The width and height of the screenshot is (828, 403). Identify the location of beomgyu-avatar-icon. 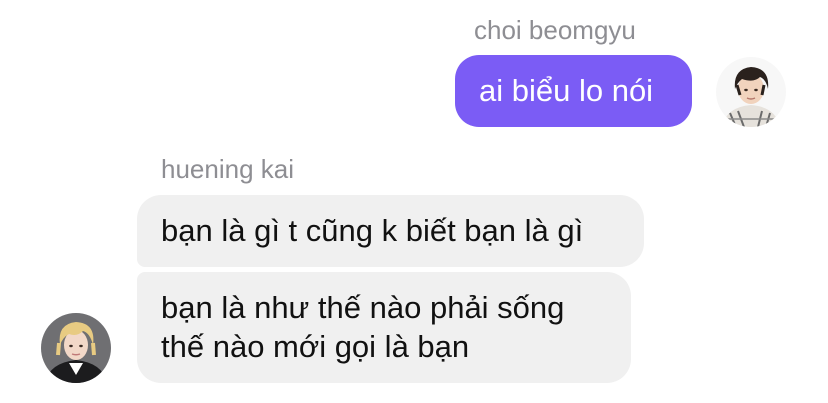
(751, 92).